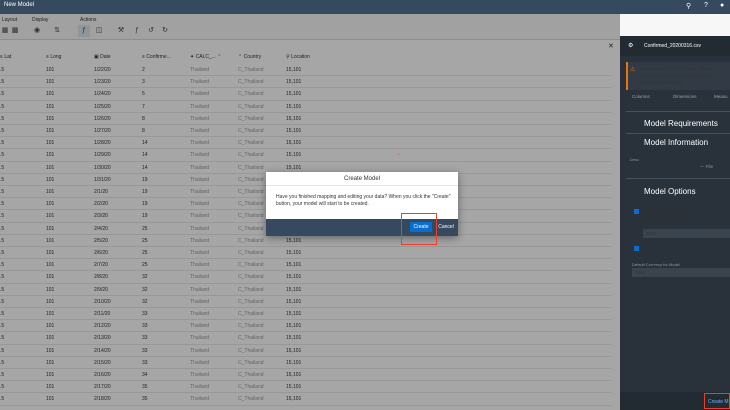 This screenshot has height=410, width=730. I want to click on title-bar, so click(365, 7).